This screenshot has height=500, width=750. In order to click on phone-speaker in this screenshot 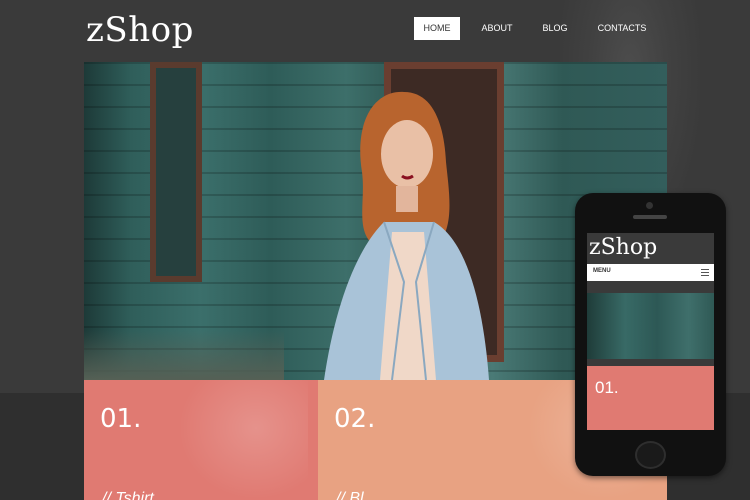, I will do `click(650, 217)`.